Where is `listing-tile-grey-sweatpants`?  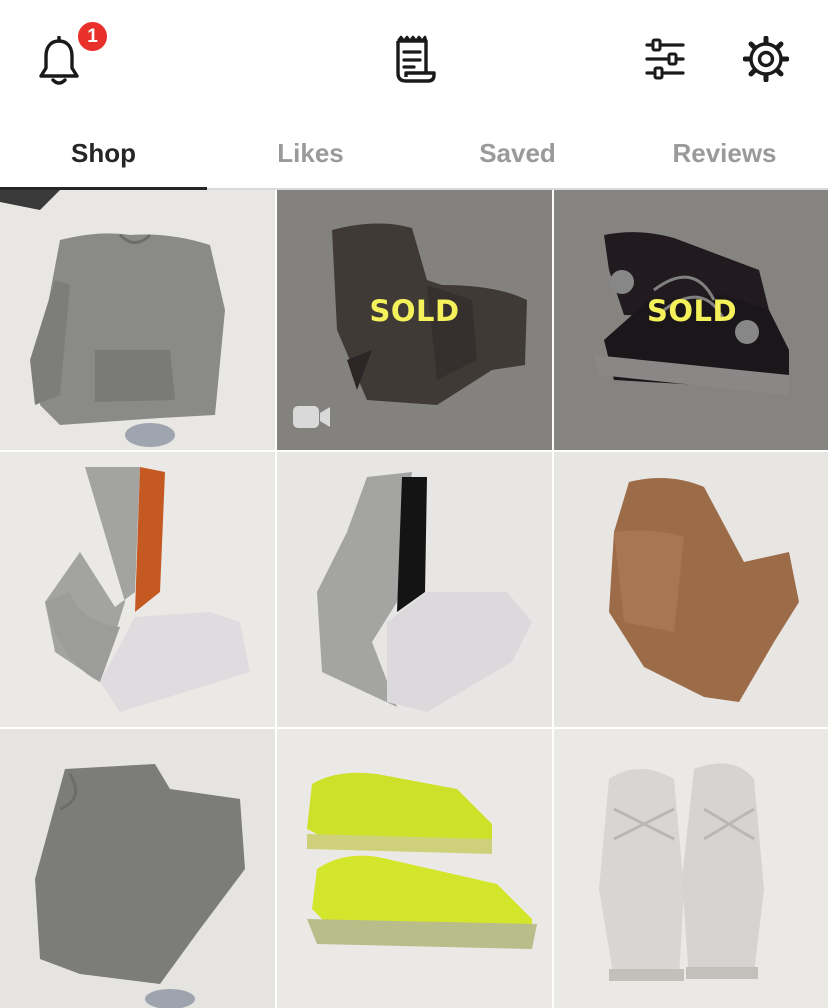
listing-tile-grey-sweatpants is located at coordinates (137, 868).